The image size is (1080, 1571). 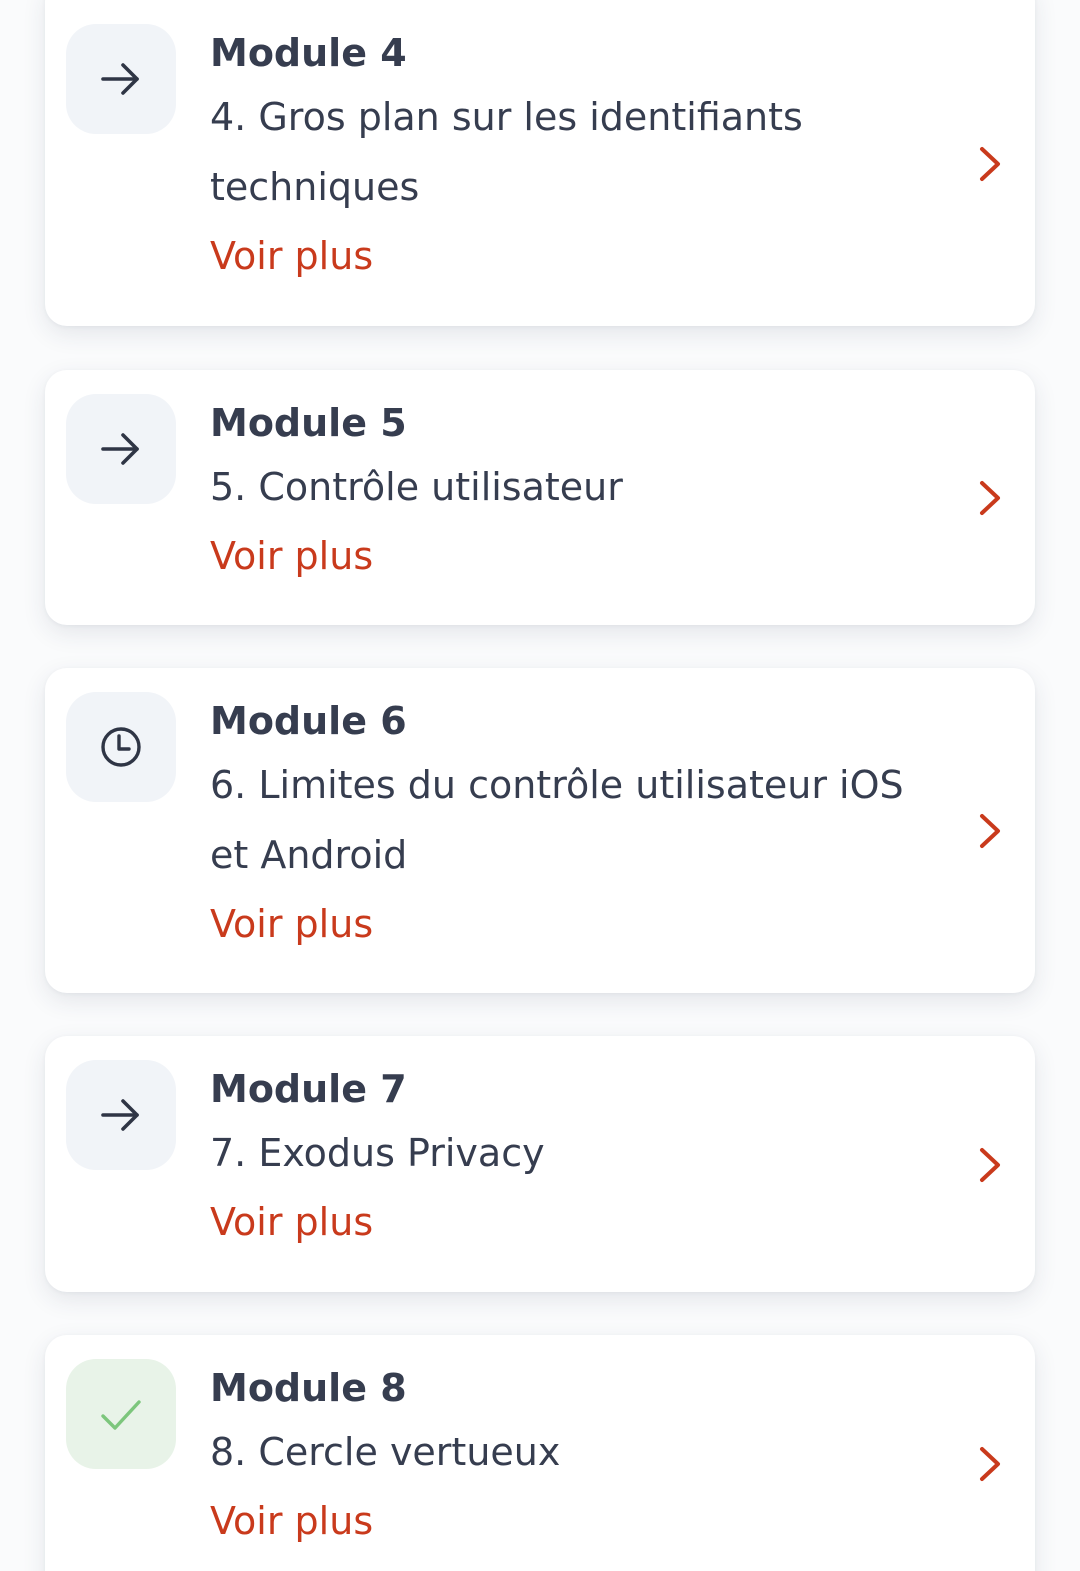 I want to click on module-description: 7. Exodus Privacy, so click(x=377, y=1153).